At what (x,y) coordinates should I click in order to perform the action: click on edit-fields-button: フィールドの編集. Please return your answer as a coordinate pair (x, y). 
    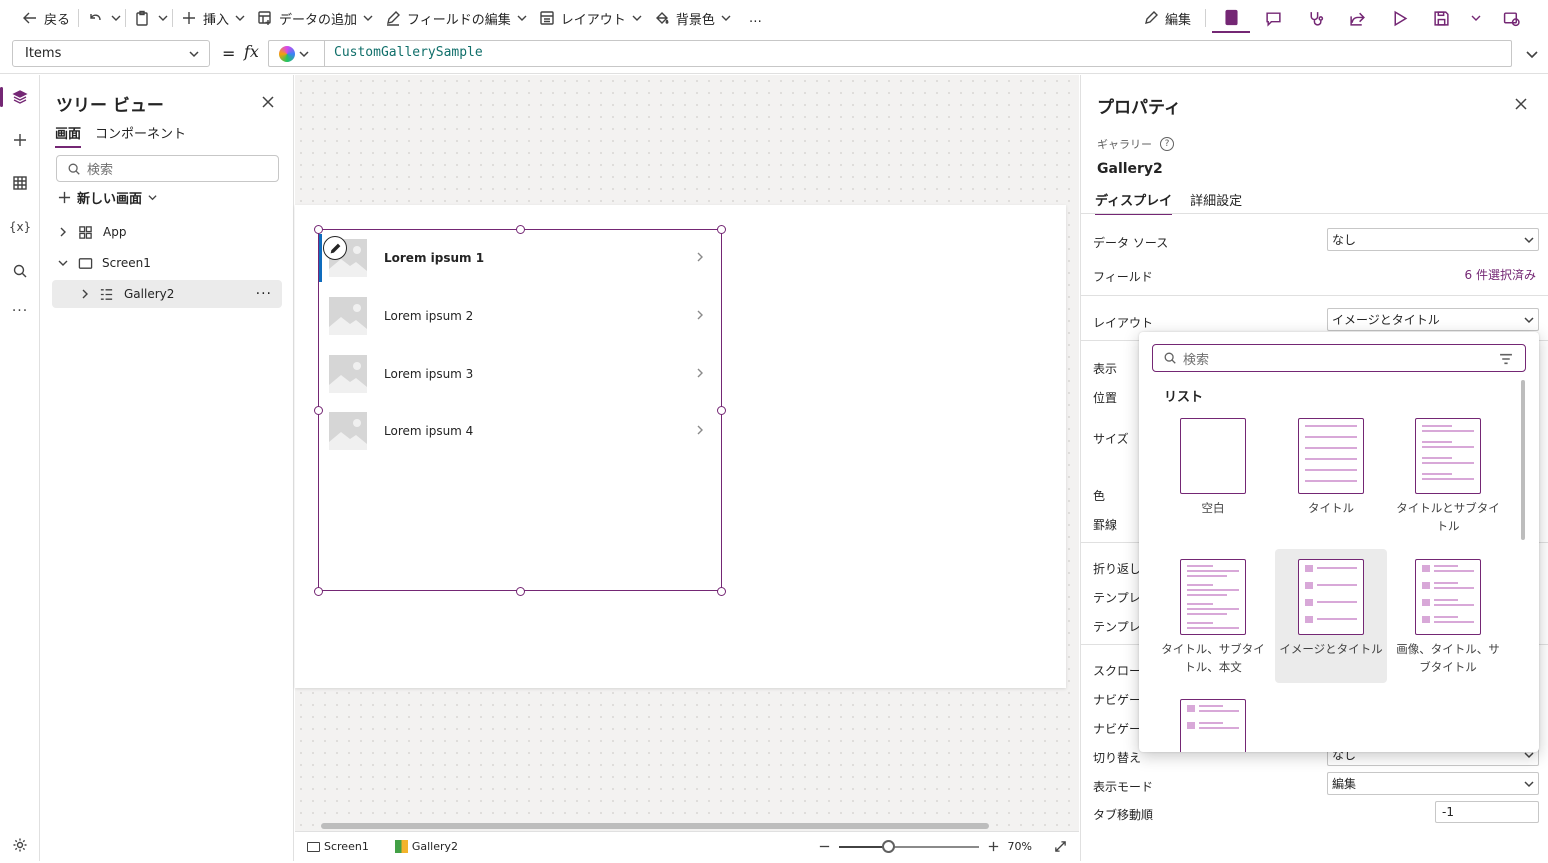
    Looking at the image, I should click on (456, 18).